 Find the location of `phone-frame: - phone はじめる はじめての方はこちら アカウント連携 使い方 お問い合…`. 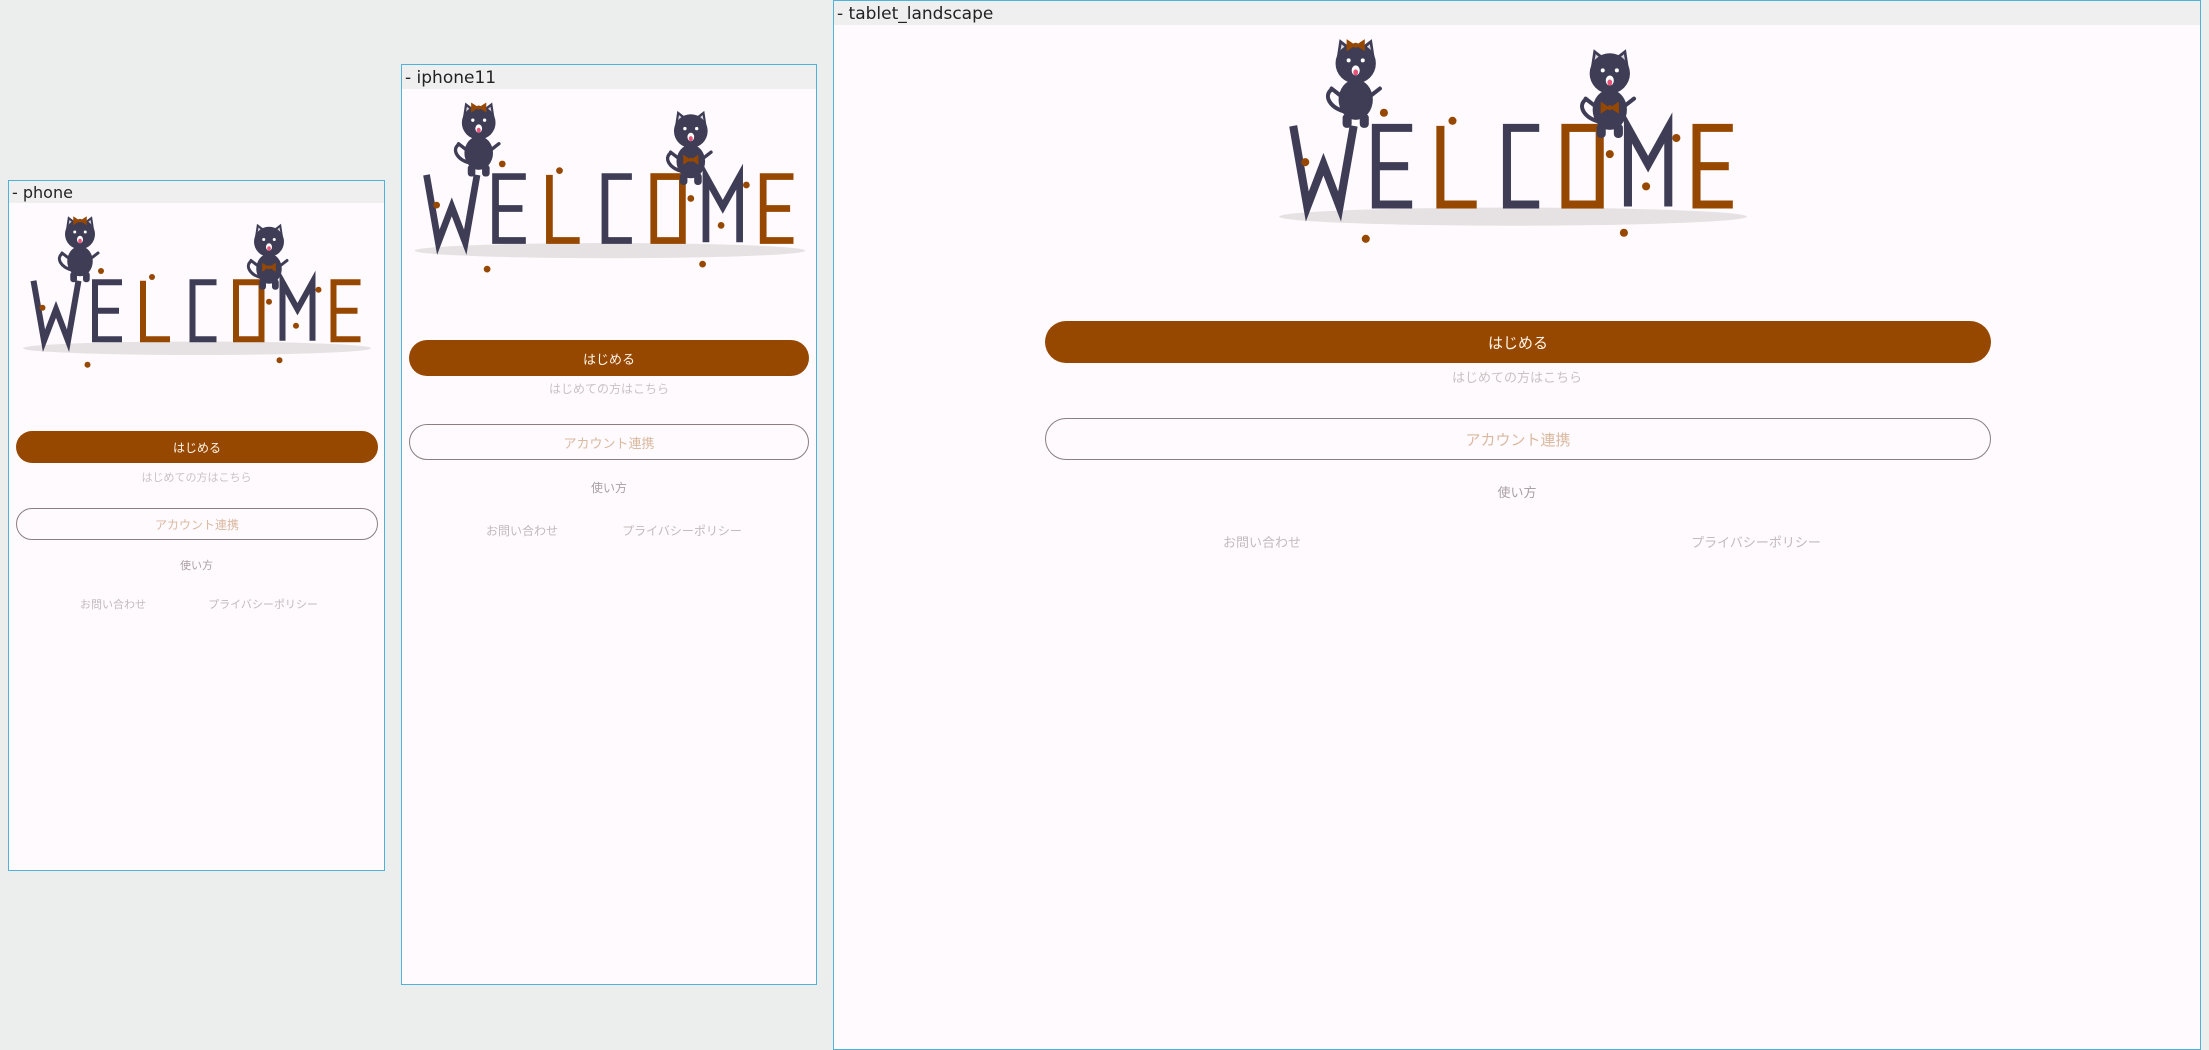

phone-frame: - phone はじめる はじめての方はこちら アカウント連携 使い方 お問い合… is located at coordinates (196, 525).